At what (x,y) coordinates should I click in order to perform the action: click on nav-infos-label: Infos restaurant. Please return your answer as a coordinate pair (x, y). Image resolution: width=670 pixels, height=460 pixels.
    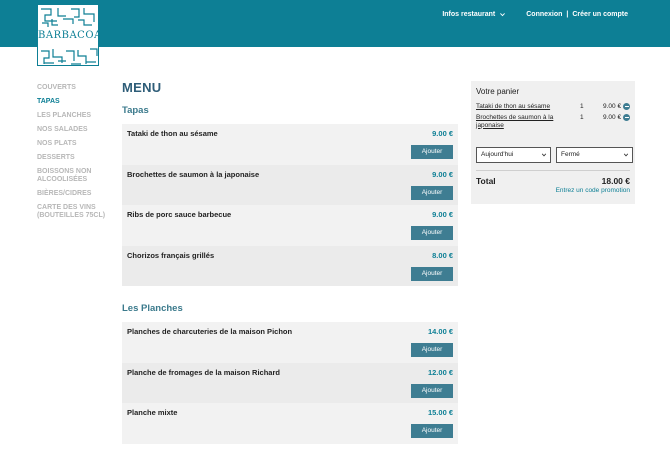
    Looking at the image, I should click on (469, 14).